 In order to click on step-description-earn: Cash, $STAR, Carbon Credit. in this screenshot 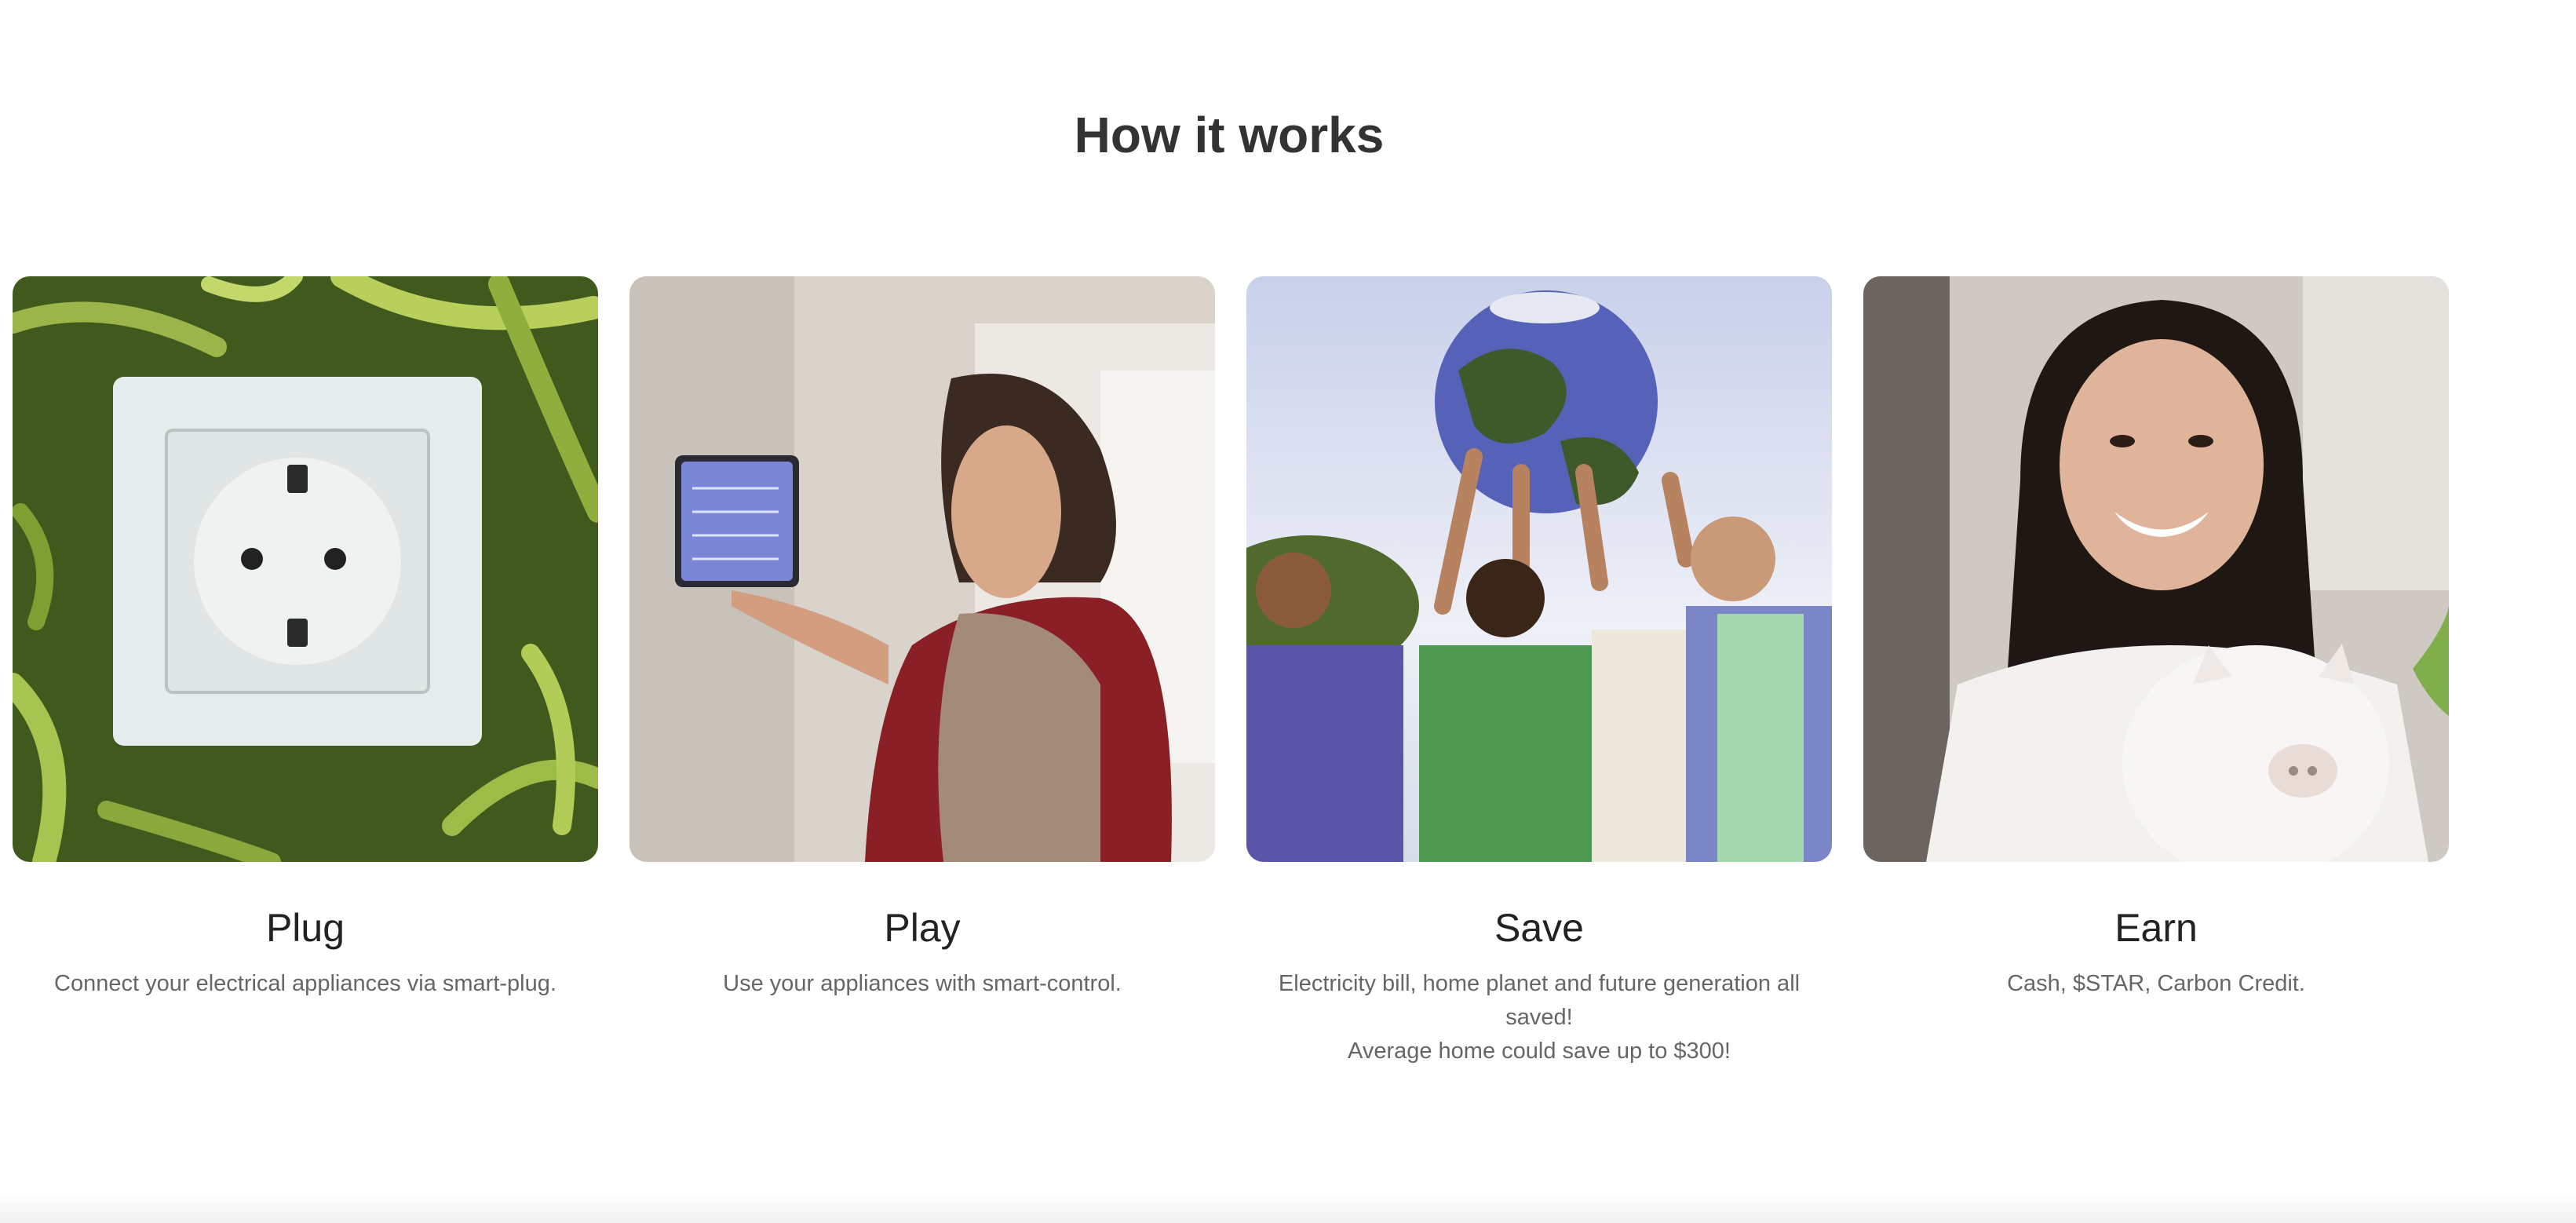, I will do `click(2156, 984)`.